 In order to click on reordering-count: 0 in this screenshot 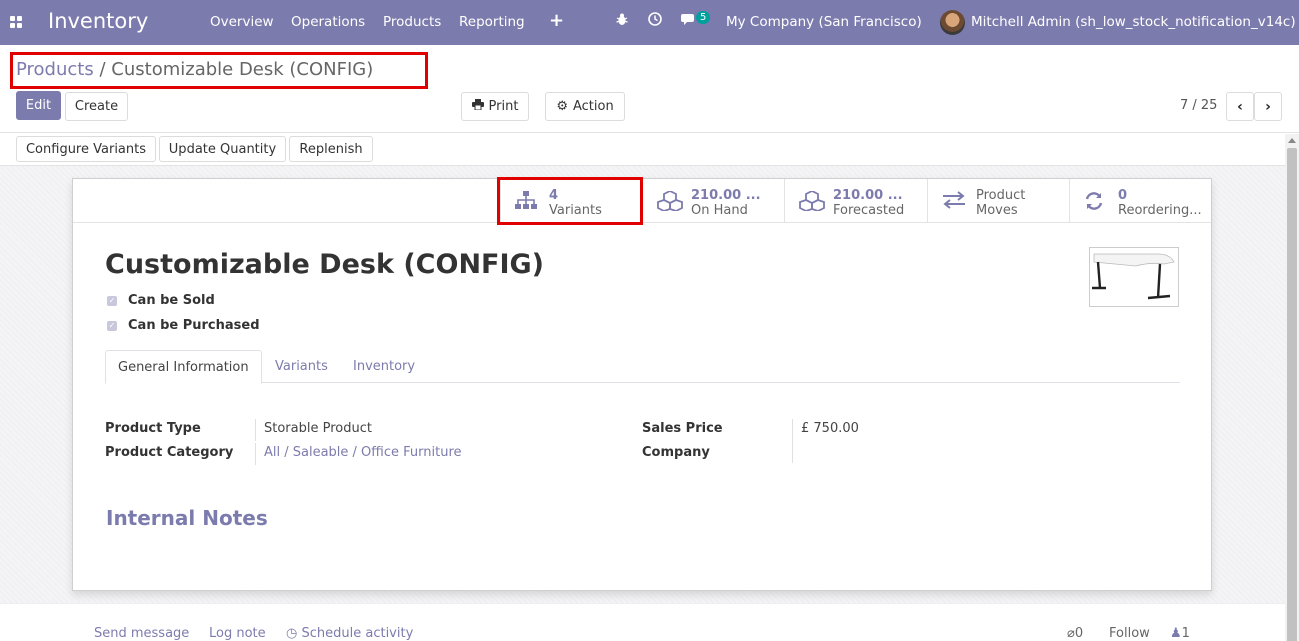, I will do `click(1123, 195)`.